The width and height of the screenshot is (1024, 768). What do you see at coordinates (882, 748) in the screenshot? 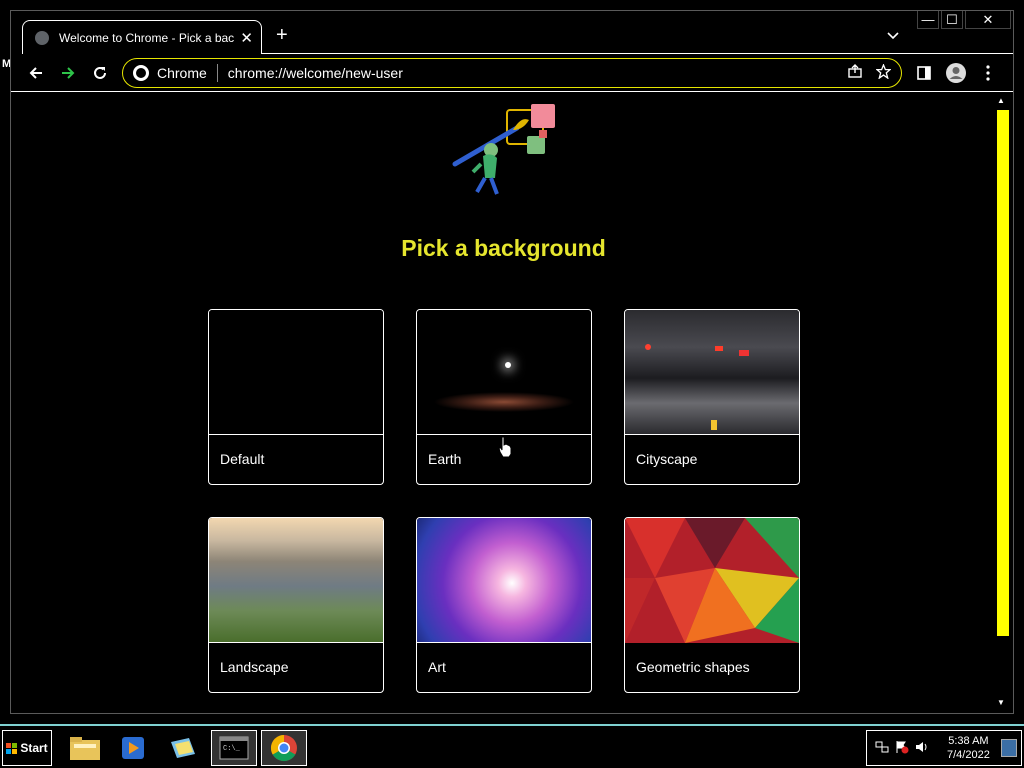
I see `network-icon` at bounding box center [882, 748].